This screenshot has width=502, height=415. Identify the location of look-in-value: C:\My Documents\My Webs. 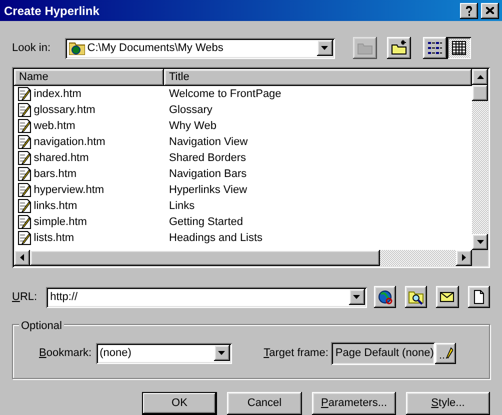
(155, 48).